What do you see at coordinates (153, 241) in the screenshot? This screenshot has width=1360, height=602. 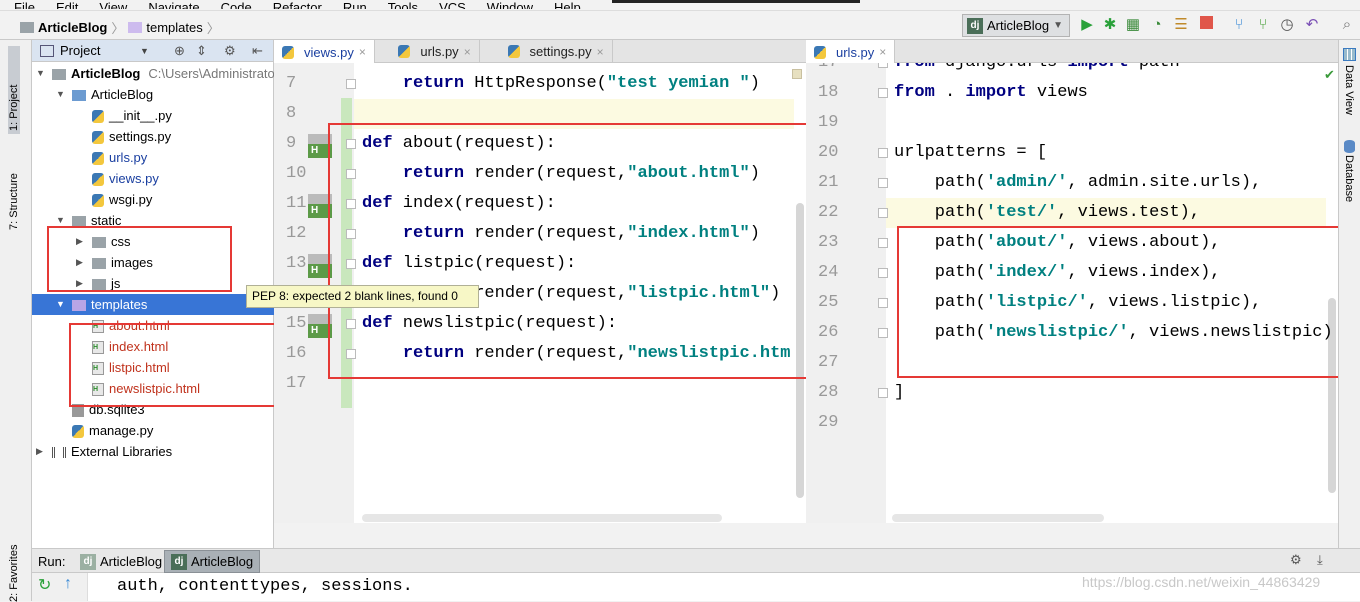 I see `tree-item: ▶ css` at bounding box center [153, 241].